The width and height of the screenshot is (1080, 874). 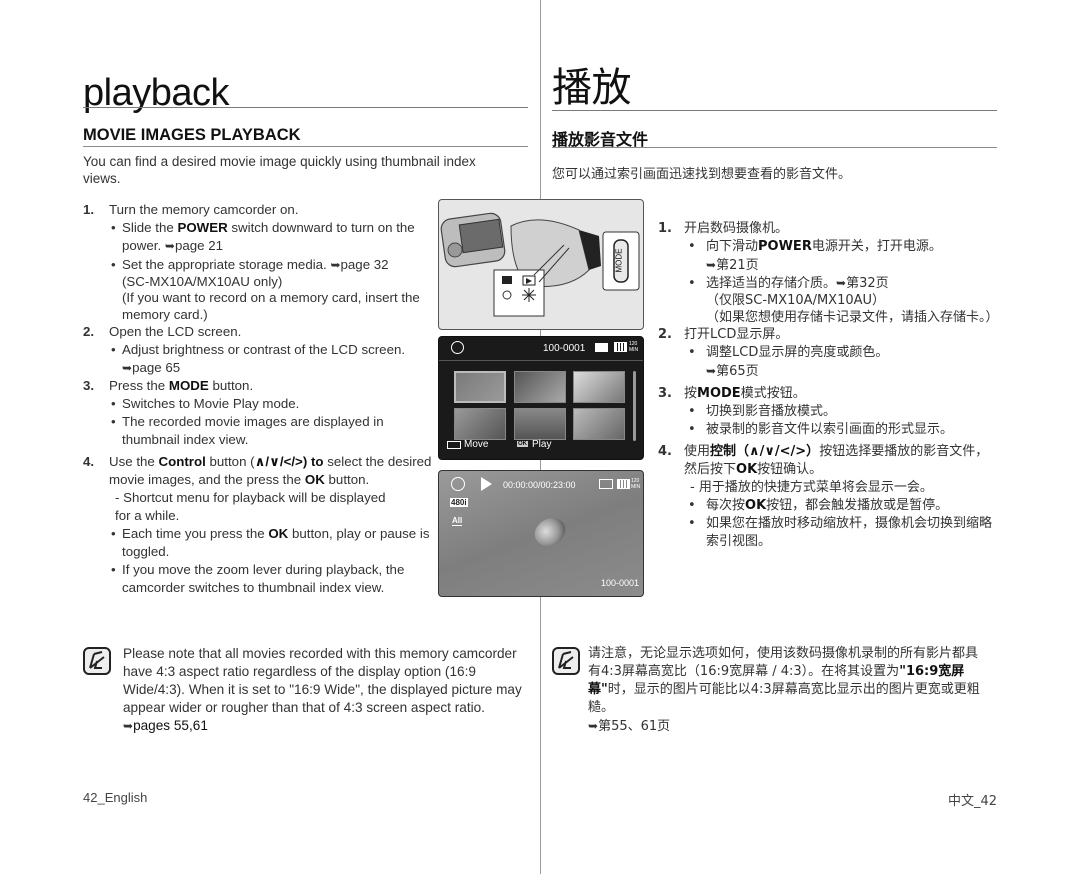 What do you see at coordinates (278, 461) in the screenshot?
I see `control-arrows-icon: ∧/∨/</>` at bounding box center [278, 461].